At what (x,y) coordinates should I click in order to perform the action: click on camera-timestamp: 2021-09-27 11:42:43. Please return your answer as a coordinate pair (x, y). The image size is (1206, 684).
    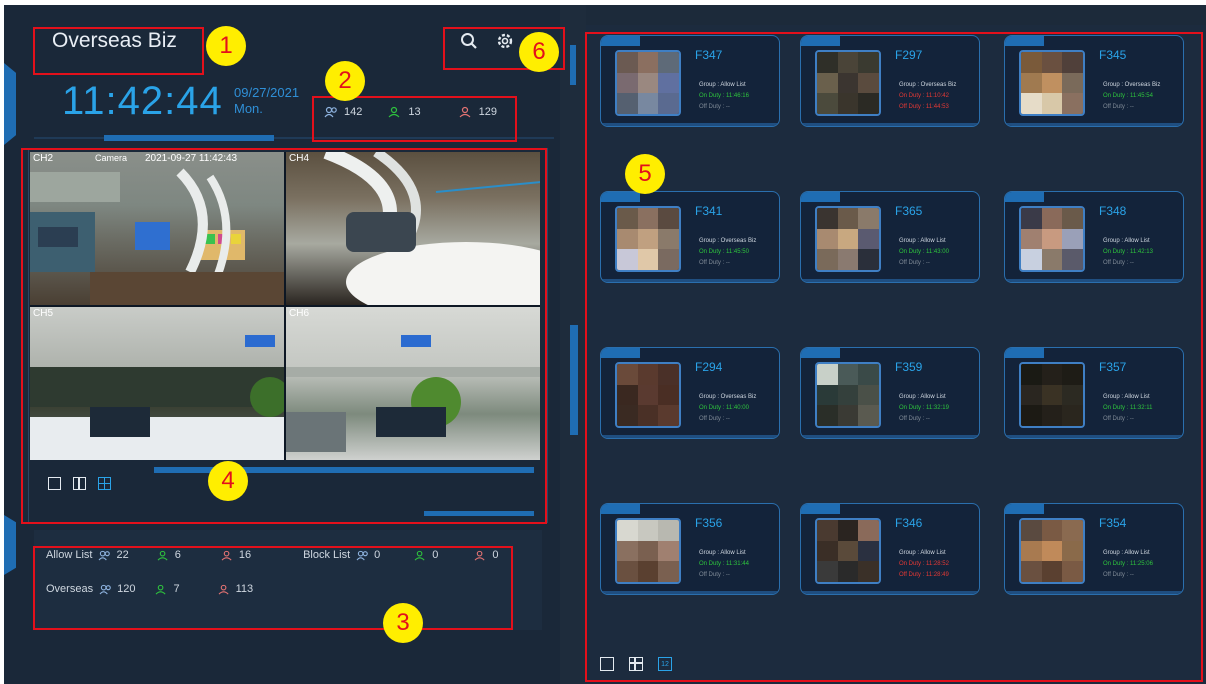
    Looking at the image, I should click on (191, 158).